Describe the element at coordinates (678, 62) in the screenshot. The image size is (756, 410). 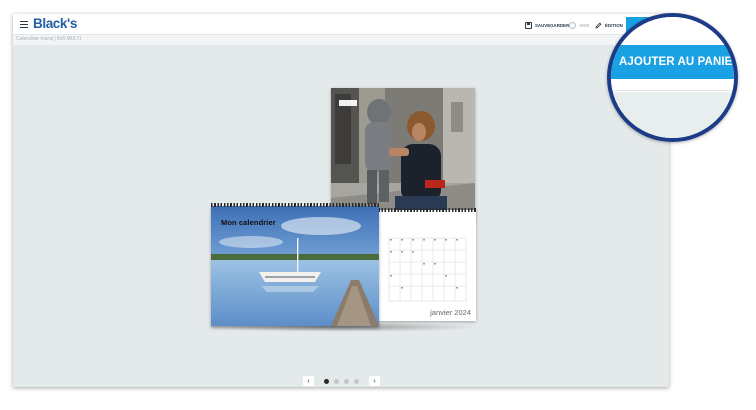
I see `add-to-cart-label: AJOUTER AU PANIER` at that location.